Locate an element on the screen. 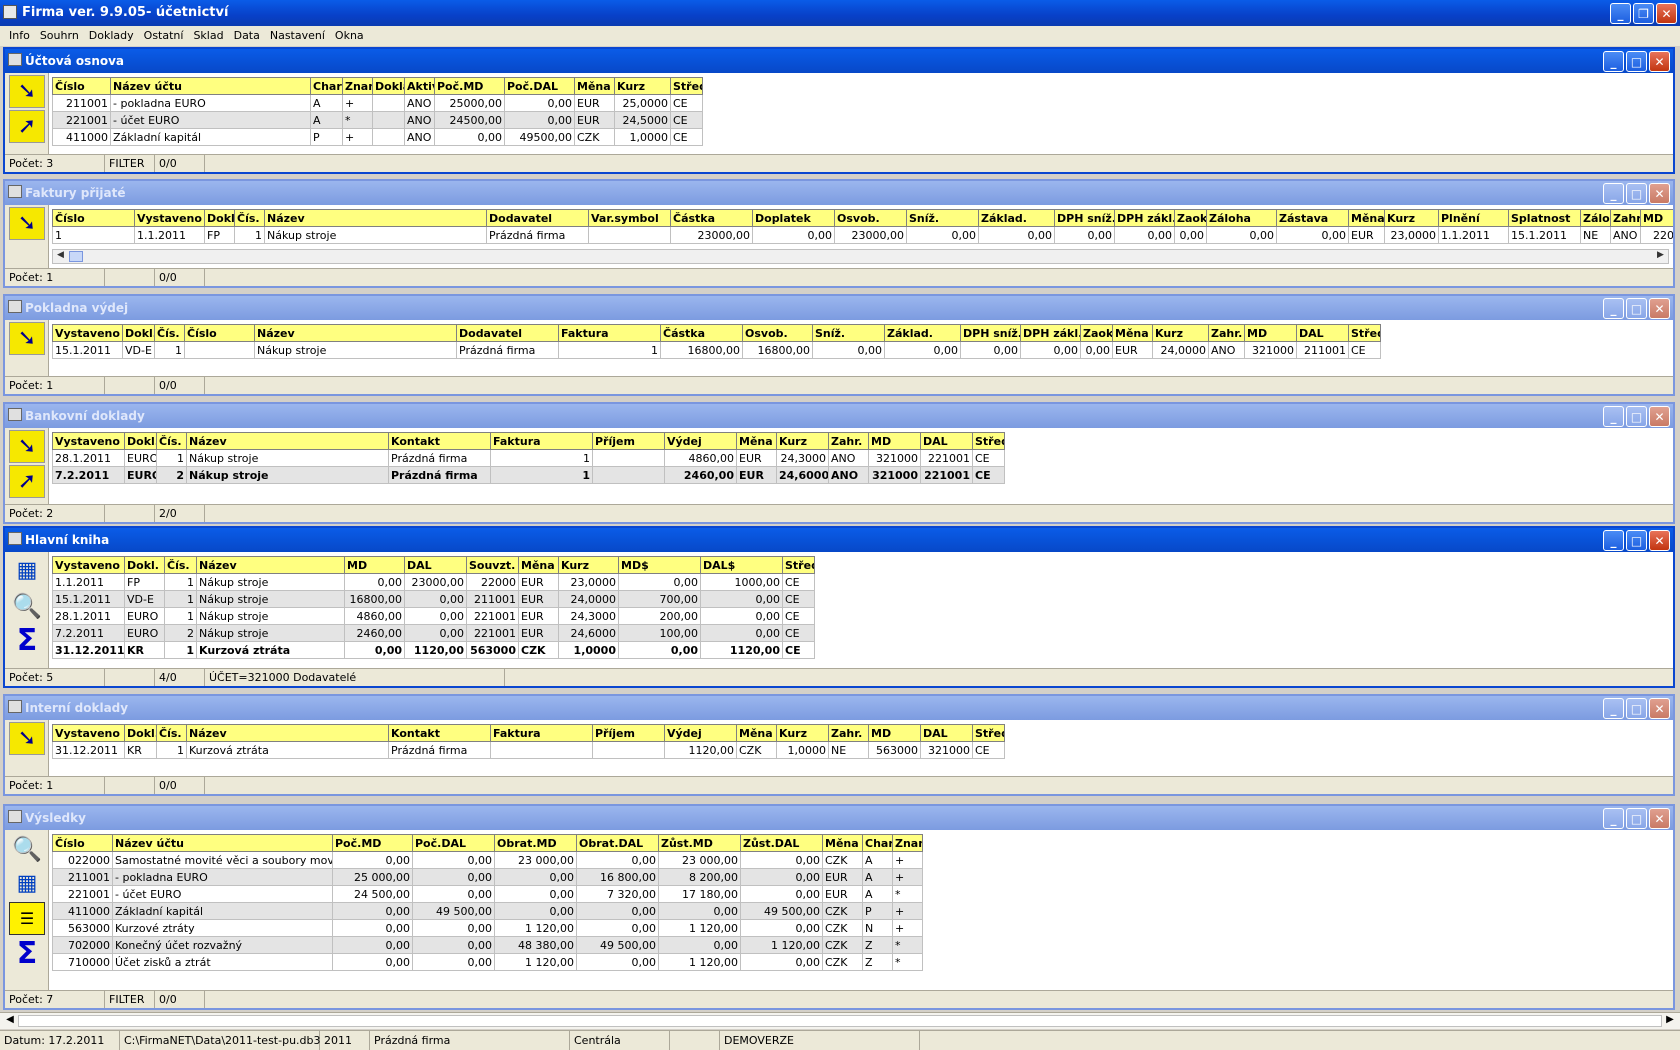 The width and height of the screenshot is (1680, 1050). report-icon: ☰ is located at coordinates (27, 918).